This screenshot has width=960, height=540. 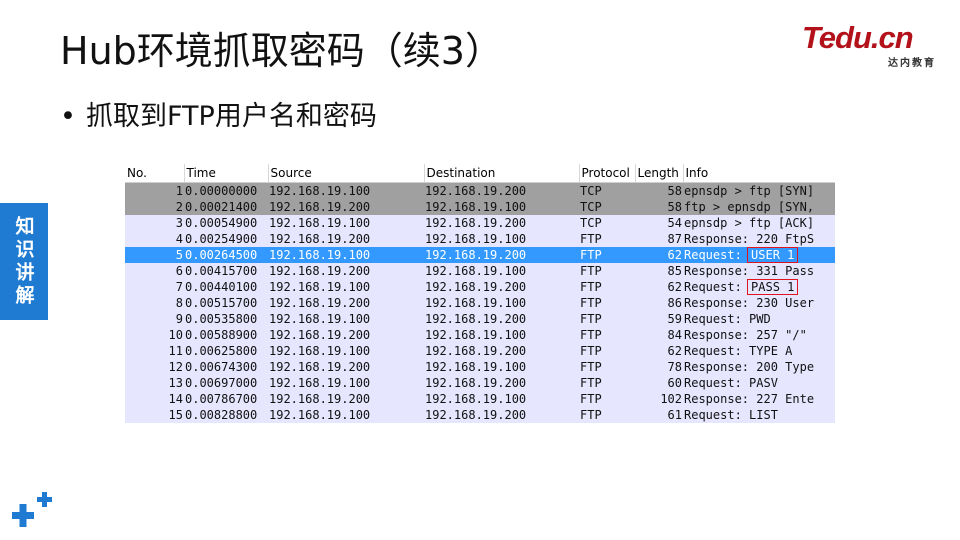 I want to click on packet-no: 9, so click(x=179, y=319).